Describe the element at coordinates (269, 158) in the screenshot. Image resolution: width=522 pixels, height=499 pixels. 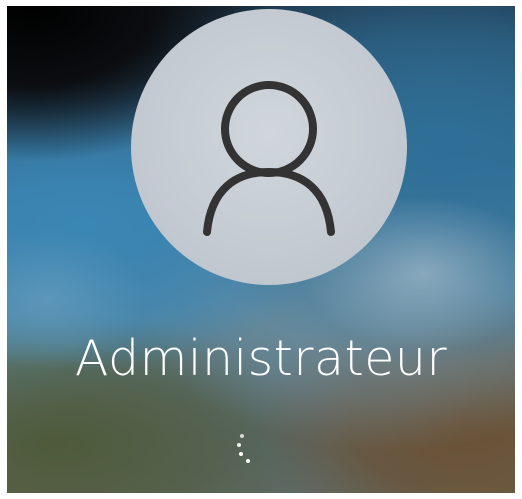
I see `user-silhouette-icon` at that location.